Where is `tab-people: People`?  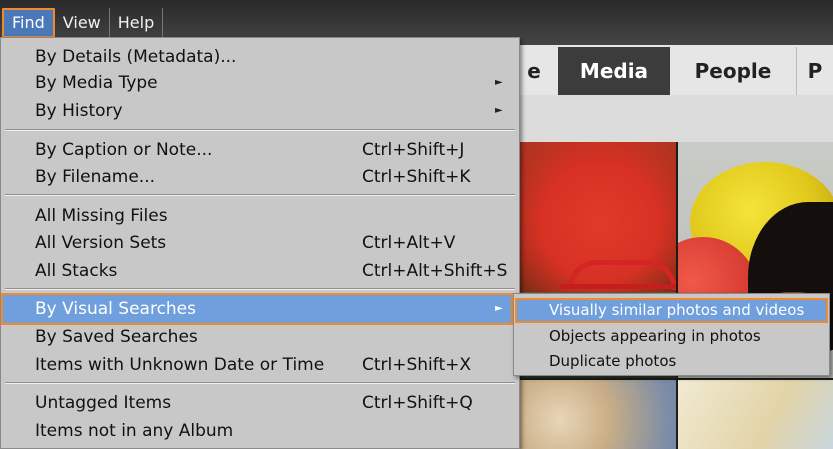 tab-people: People is located at coordinates (733, 71).